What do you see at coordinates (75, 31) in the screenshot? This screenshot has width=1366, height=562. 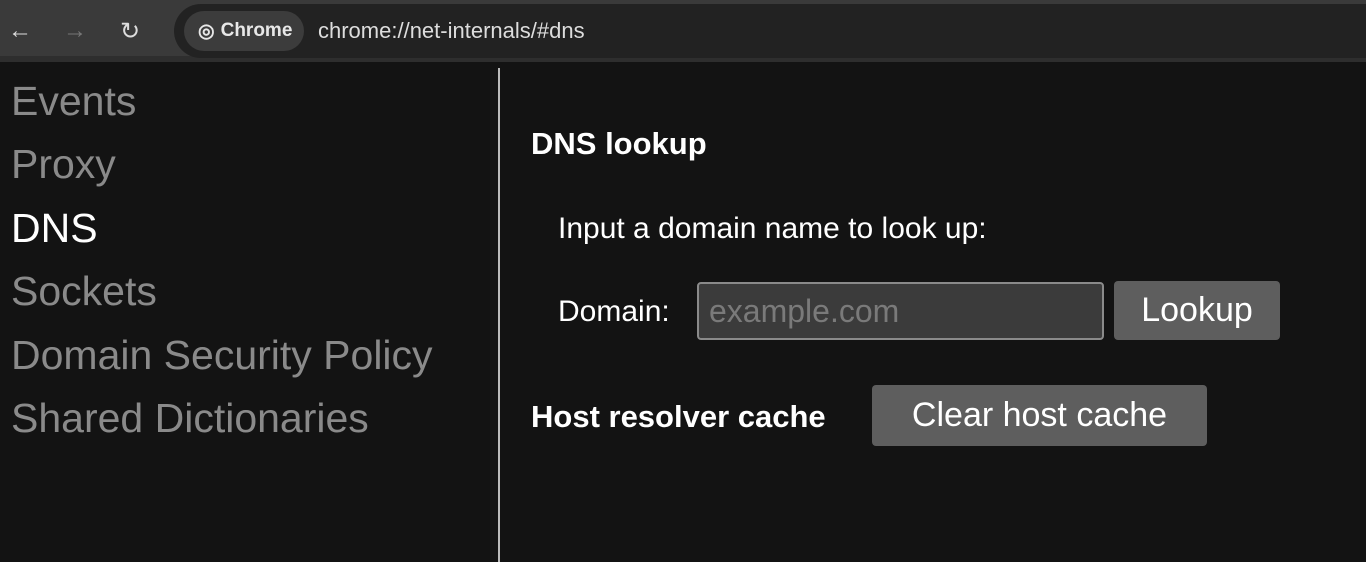 I see `forward-icon: →` at bounding box center [75, 31].